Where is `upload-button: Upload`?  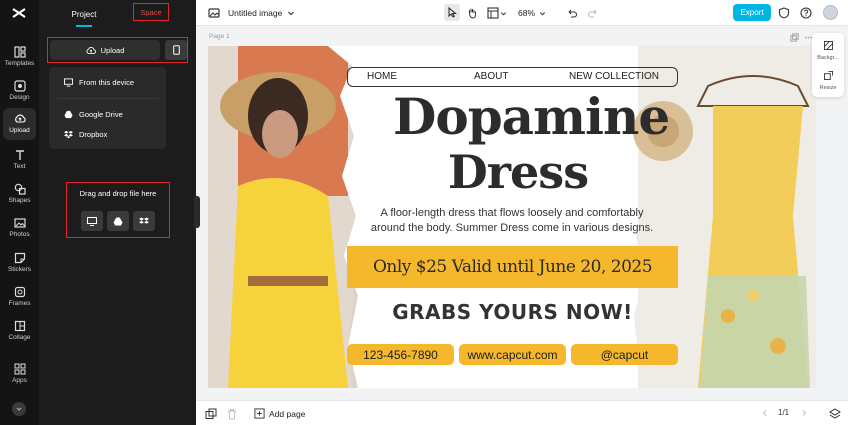
upload-button: Upload is located at coordinates (105, 50).